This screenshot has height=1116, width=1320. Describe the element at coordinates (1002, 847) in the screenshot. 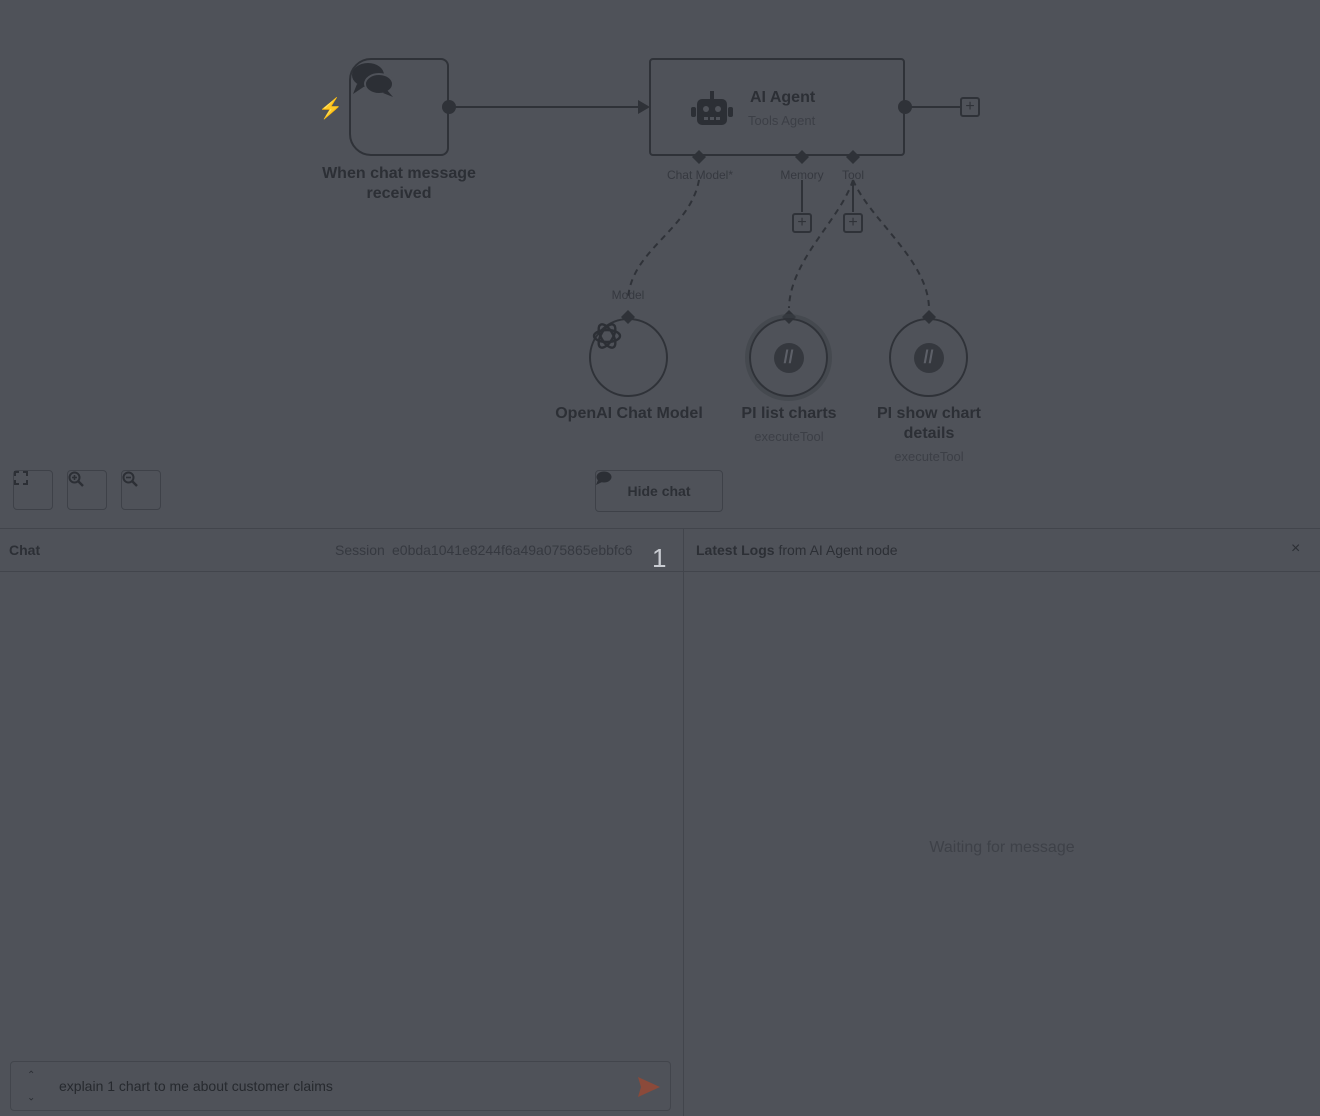

I see `logs-empty-message: Waiting for message` at that location.